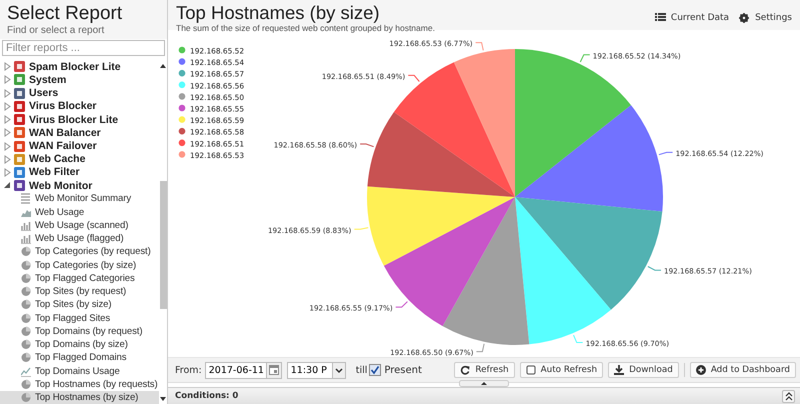 Image resolution: width=800 pixels, height=404 pixels. I want to click on scrollbar-thumb, so click(163, 245).